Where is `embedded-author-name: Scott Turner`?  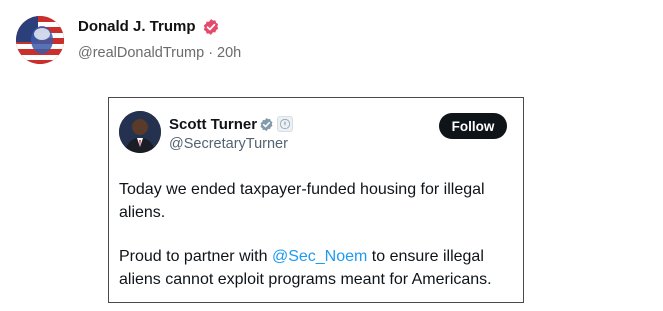 embedded-author-name: Scott Turner is located at coordinates (213, 124).